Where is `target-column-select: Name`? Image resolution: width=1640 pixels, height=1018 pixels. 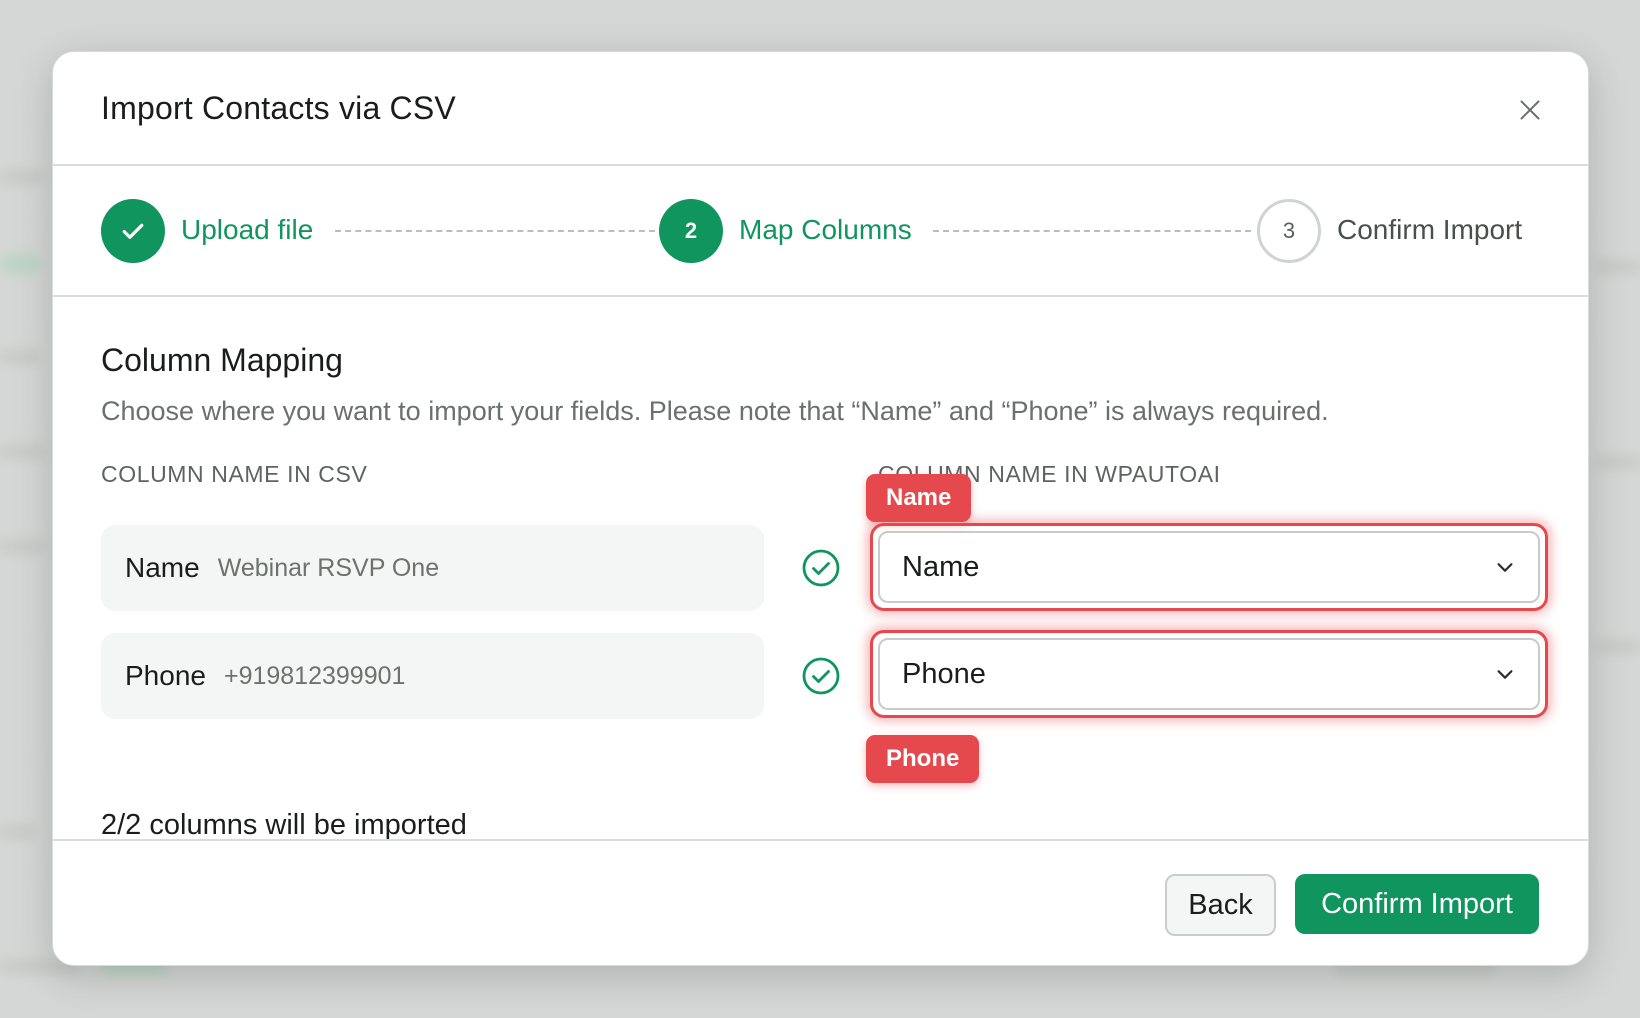
target-column-select: Name is located at coordinates (1209, 567).